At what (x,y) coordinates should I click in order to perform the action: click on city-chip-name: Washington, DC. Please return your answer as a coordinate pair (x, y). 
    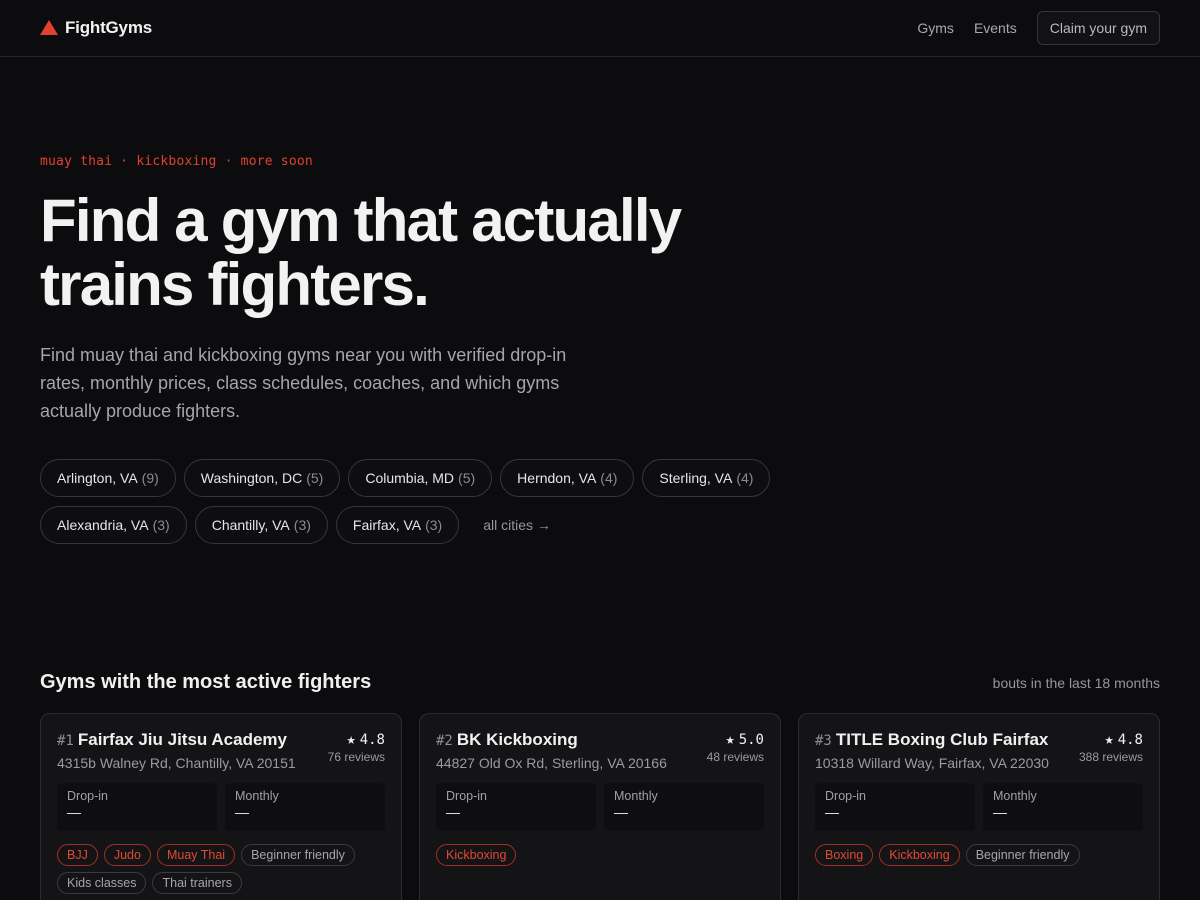
    Looking at the image, I should click on (251, 478).